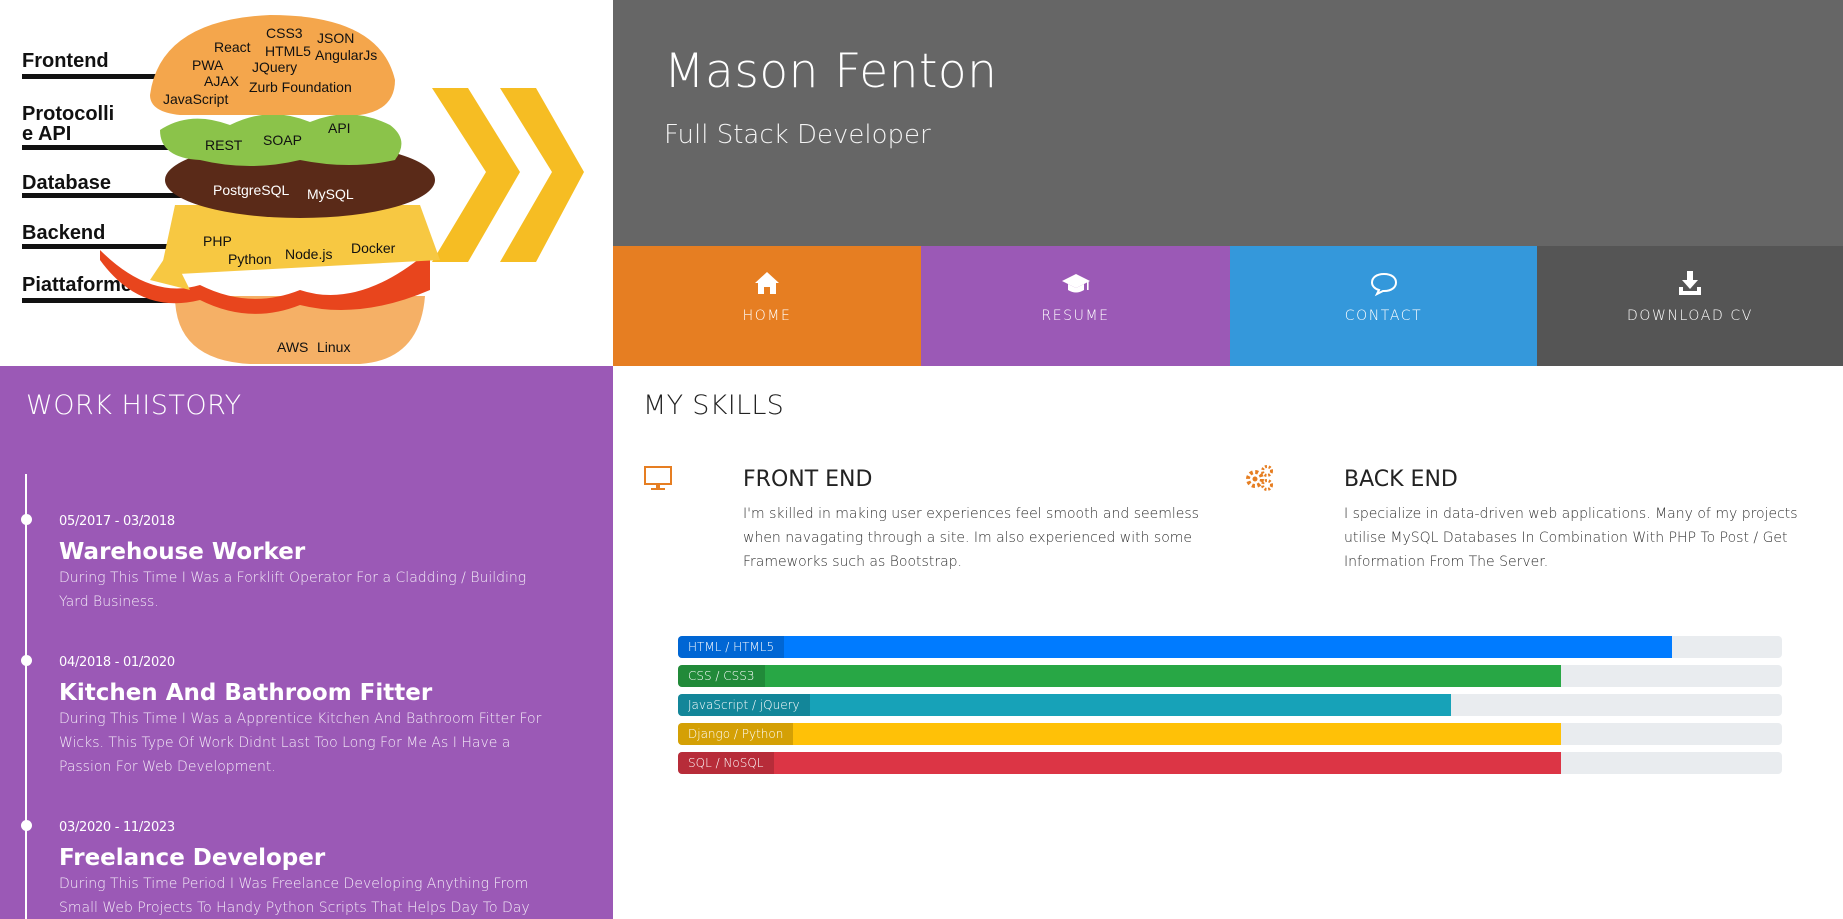  I want to click on svg-text: React, so click(232, 47).